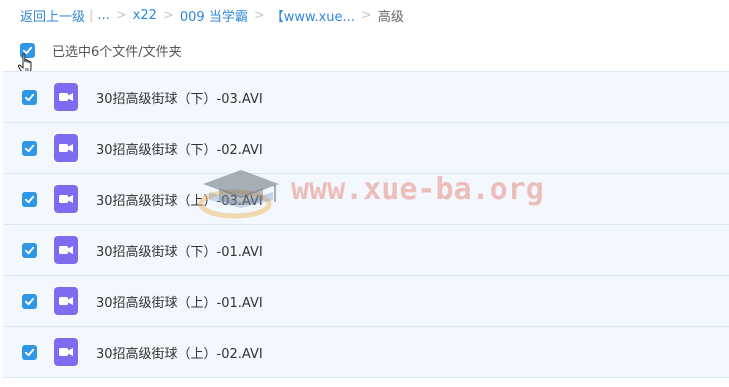 This screenshot has height=387, width=729. What do you see at coordinates (366, 198) in the screenshot?
I see `file-row: 30招高级街球（上）-03.AVI` at bounding box center [366, 198].